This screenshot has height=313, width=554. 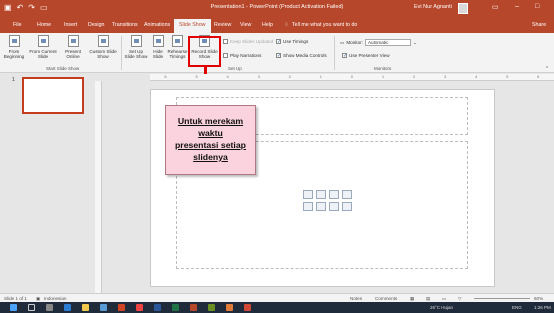 I want to click on notes-button: Notes, so click(x=356, y=298).